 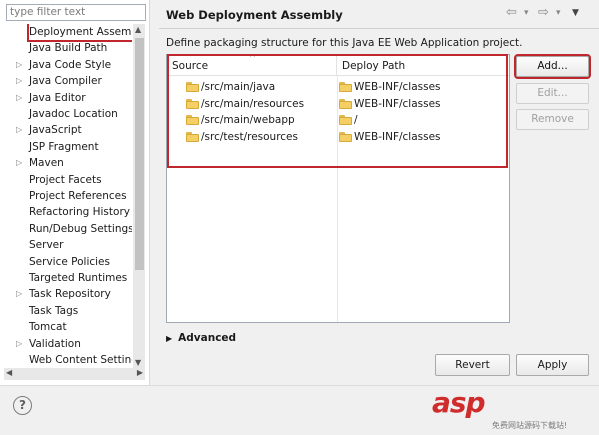 What do you see at coordinates (78, 278) in the screenshot?
I see `tree-item-label: Targeted Runtimes` at bounding box center [78, 278].